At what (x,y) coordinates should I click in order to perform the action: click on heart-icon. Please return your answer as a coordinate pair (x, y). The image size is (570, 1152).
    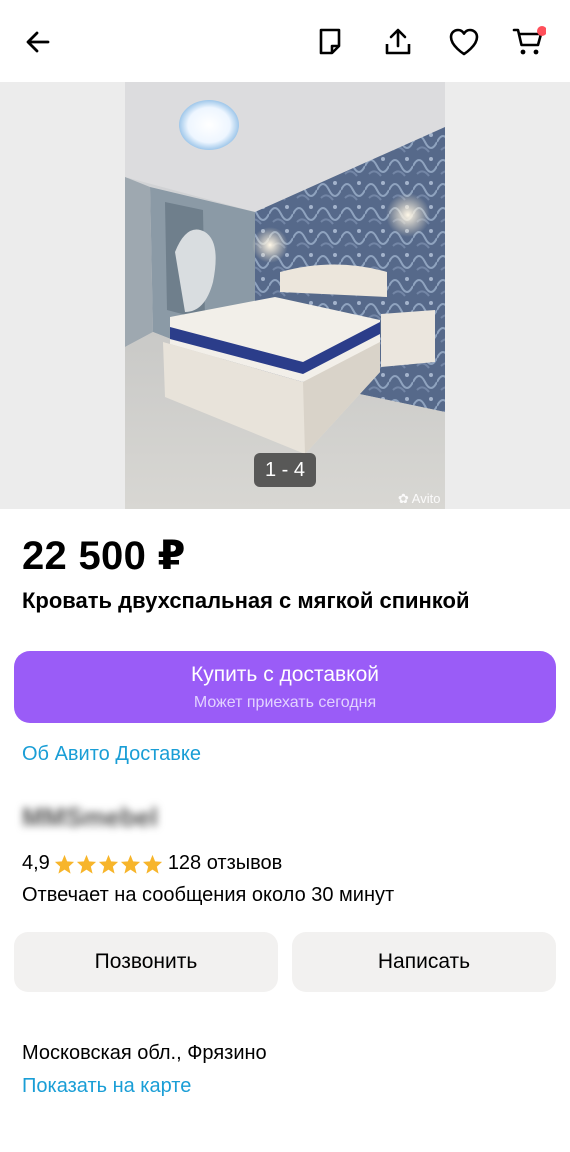
    Looking at the image, I should click on (464, 42).